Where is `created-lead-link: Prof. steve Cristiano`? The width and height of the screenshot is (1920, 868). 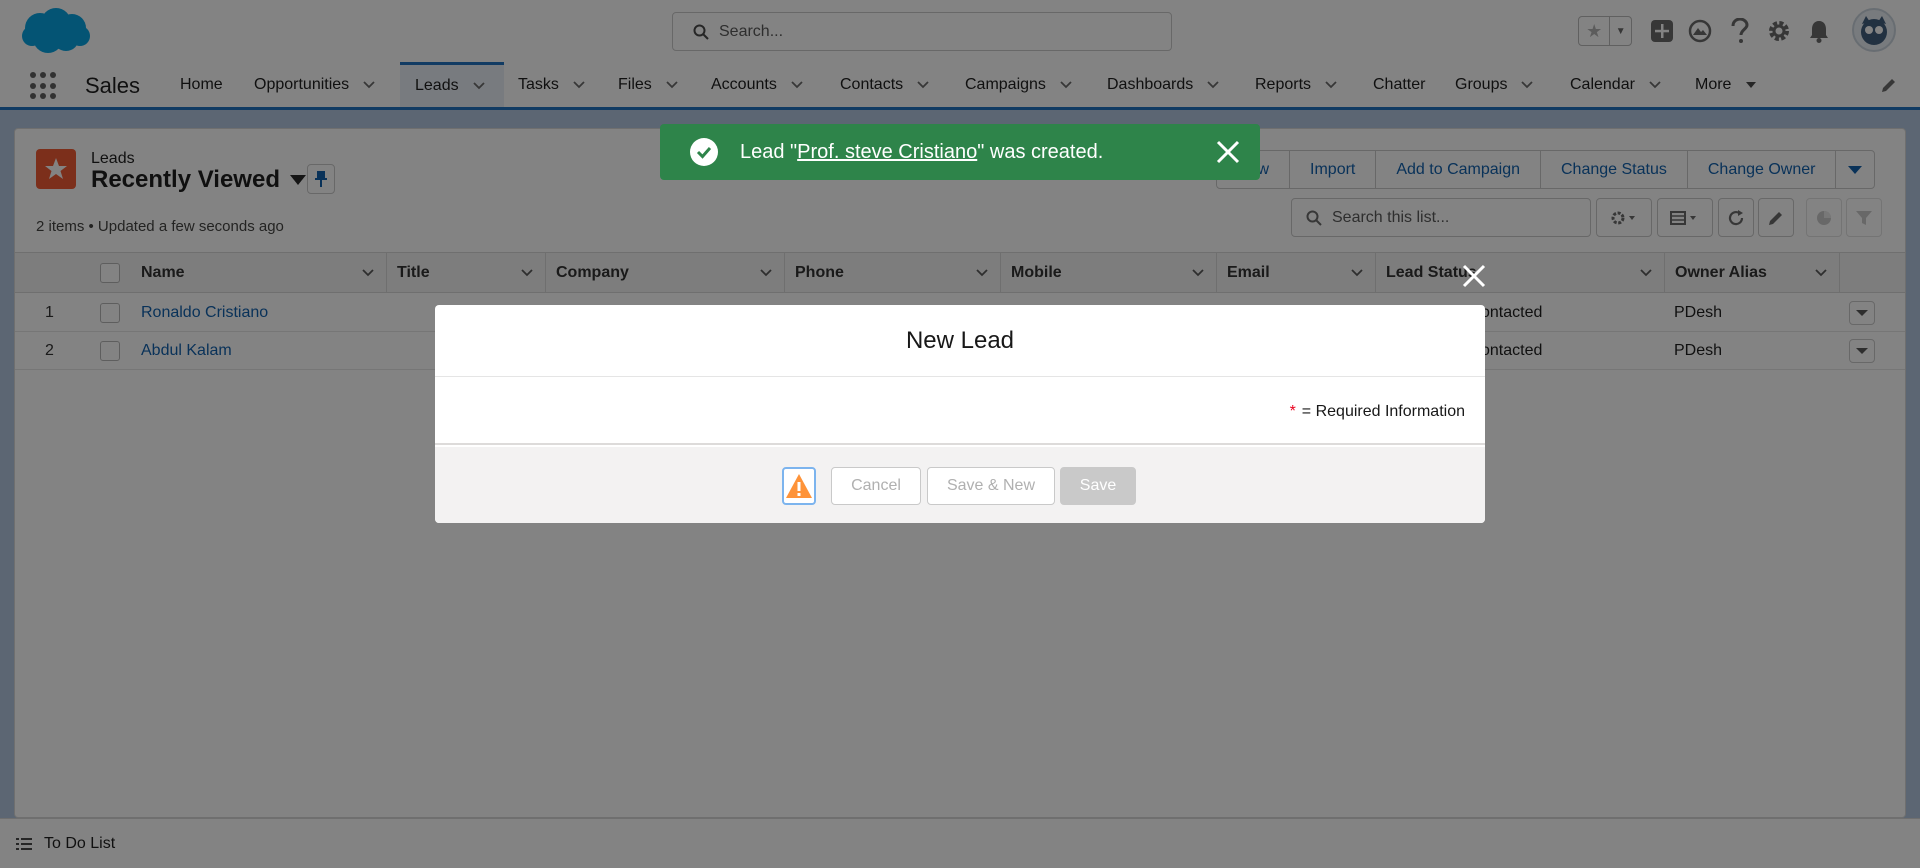 created-lead-link: Prof. steve Cristiano is located at coordinates (887, 152).